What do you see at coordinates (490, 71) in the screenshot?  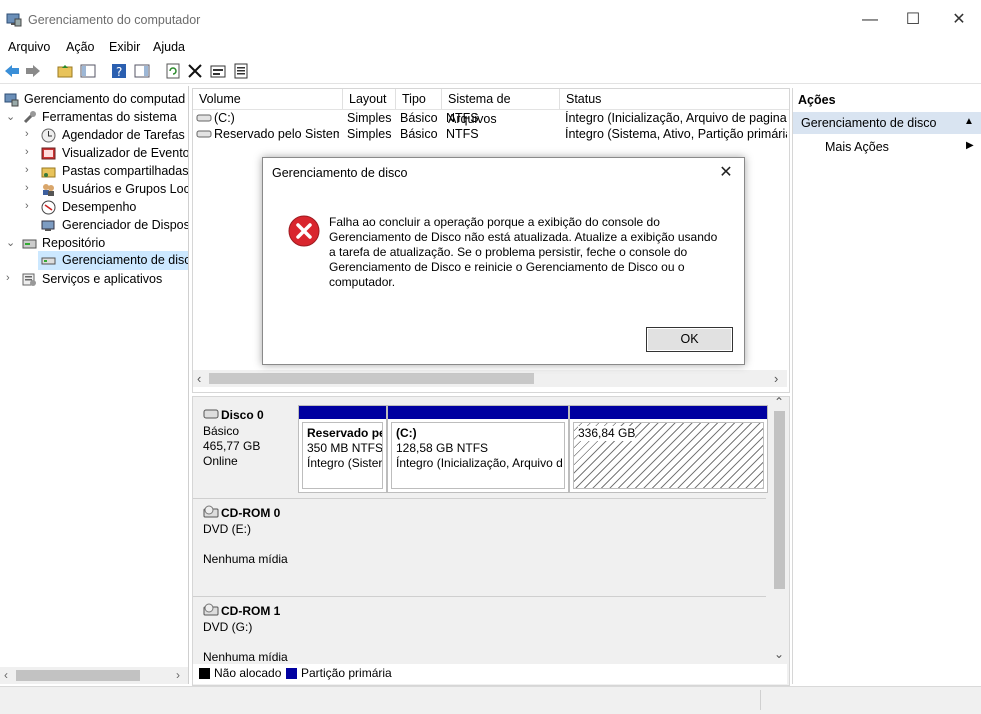 I see `toolbar: ?` at bounding box center [490, 71].